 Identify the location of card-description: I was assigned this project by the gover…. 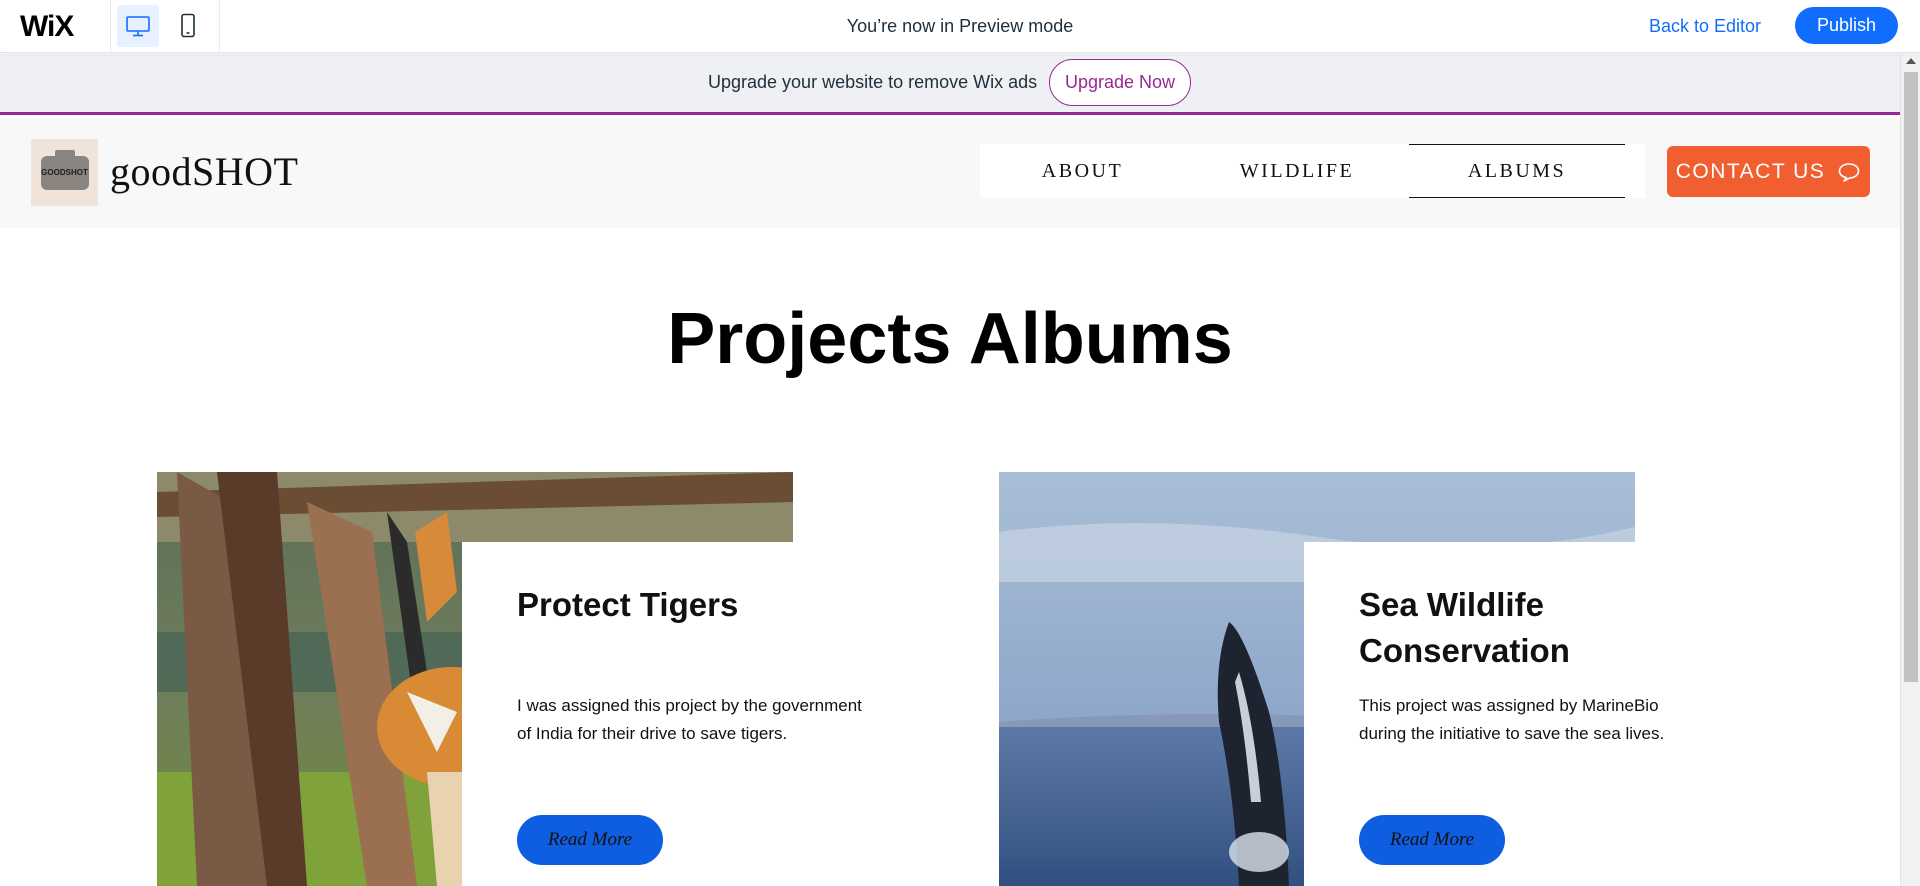
(689, 719).